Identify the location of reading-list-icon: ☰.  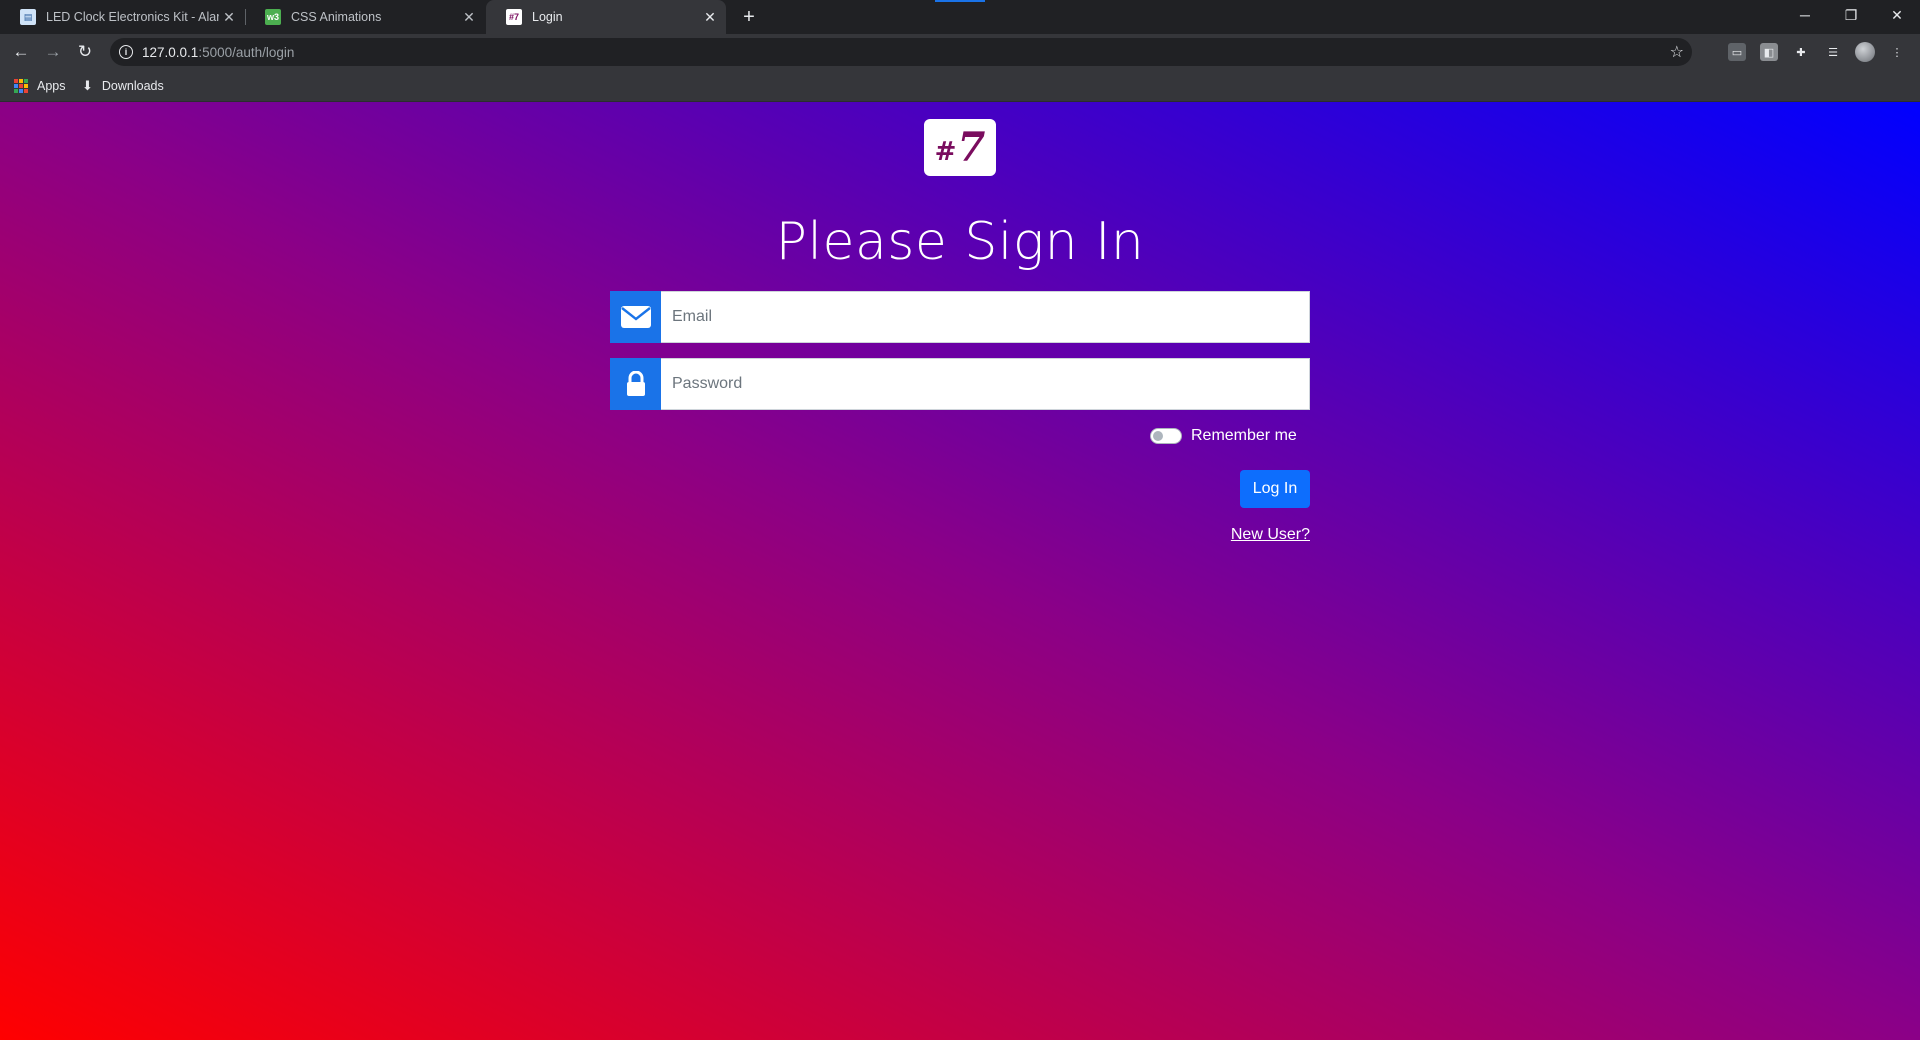
(1833, 52).